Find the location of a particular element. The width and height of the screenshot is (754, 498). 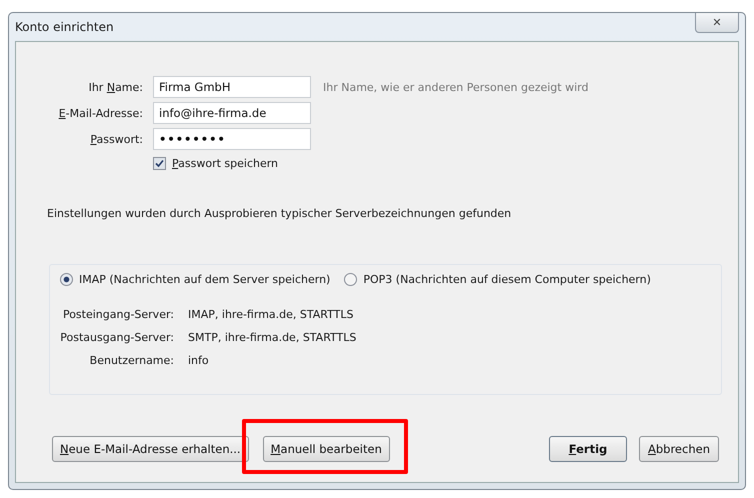

field-label: E-Mail-Adresse: is located at coordinates (100, 113).